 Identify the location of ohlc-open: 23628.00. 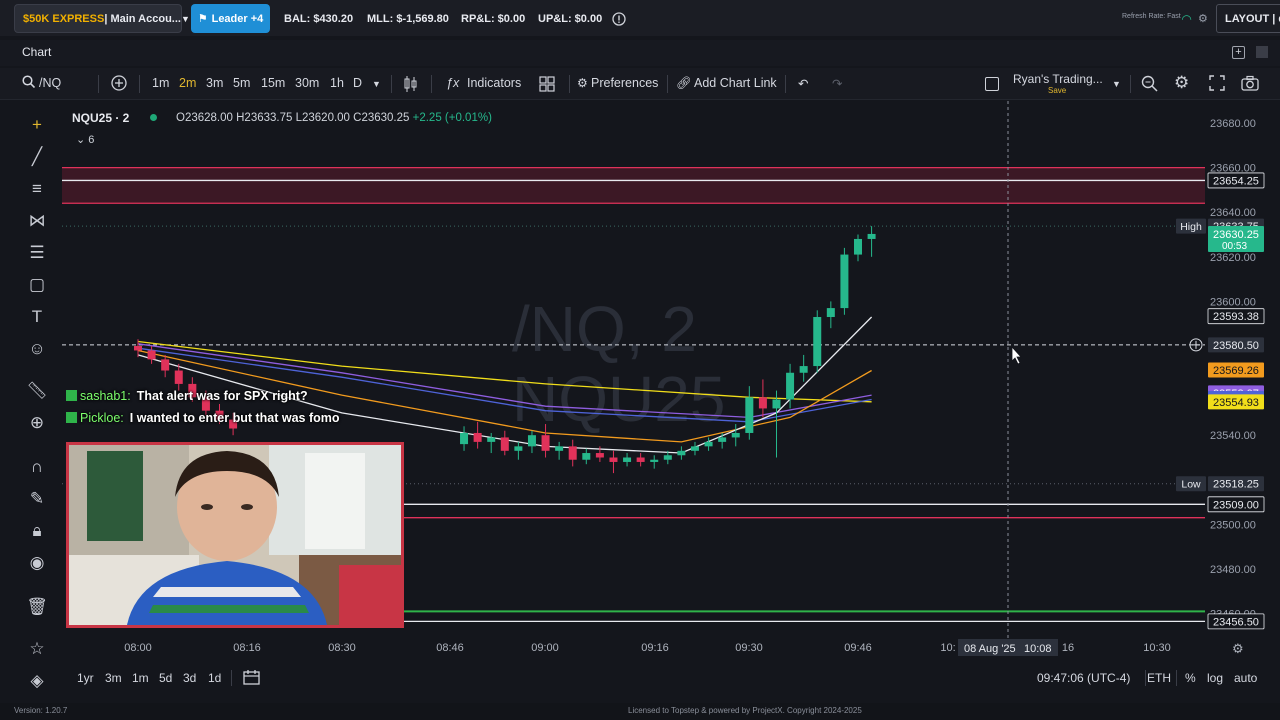
(208, 118).